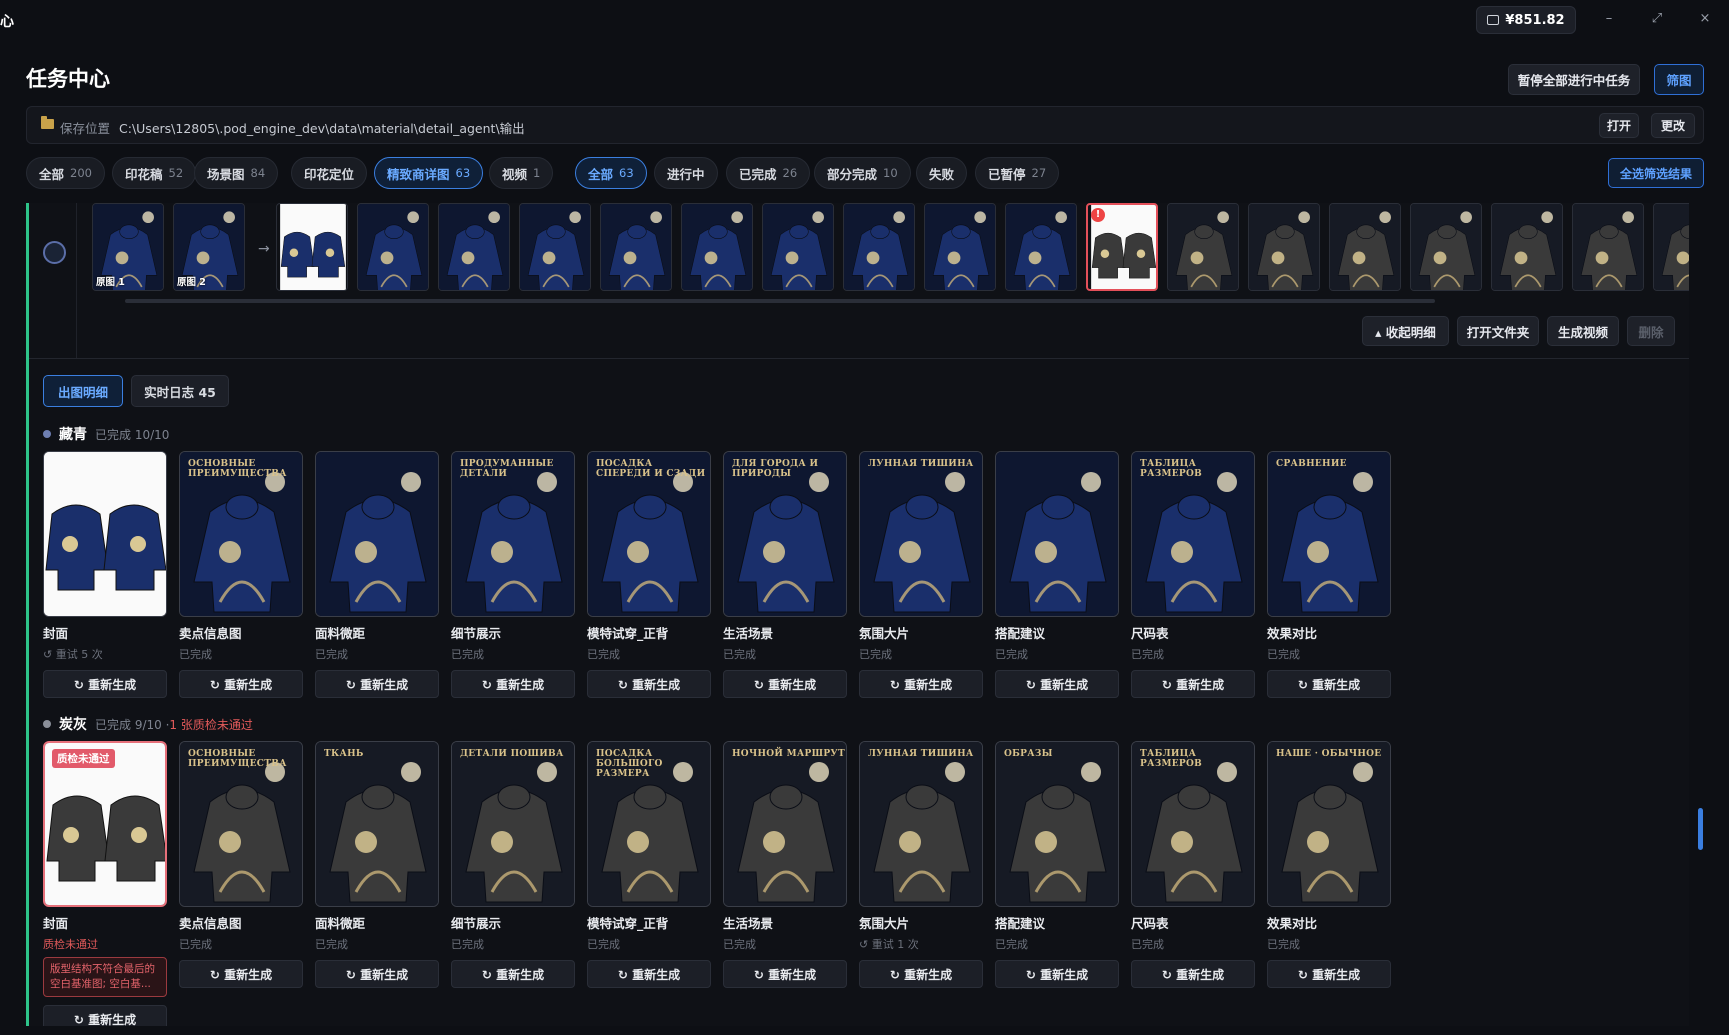 This screenshot has height=1035, width=1729. Describe the element at coordinates (780, 301) in the screenshot. I see `strip-scrollbar` at that location.